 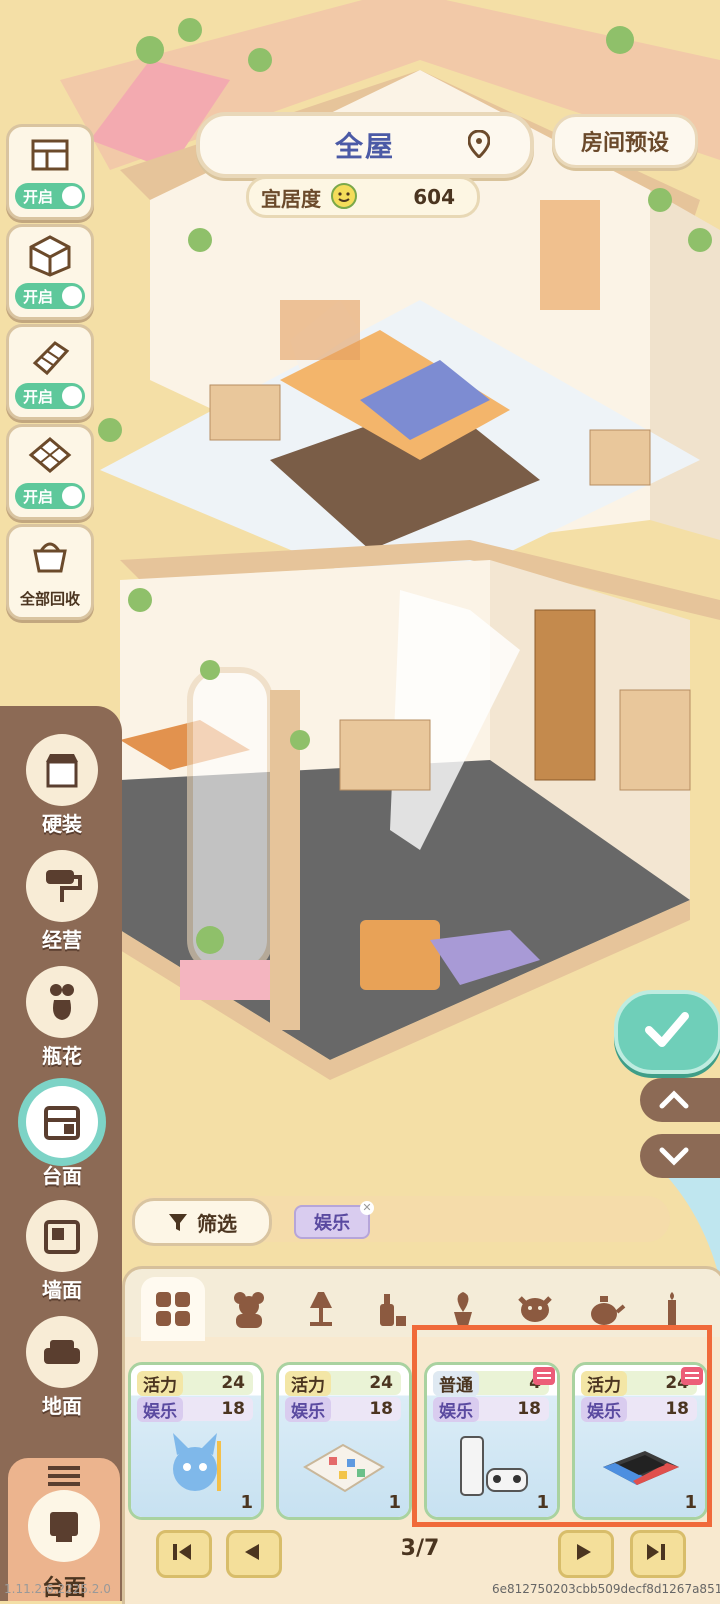 I want to click on cube-icon, so click(x=50, y=256).